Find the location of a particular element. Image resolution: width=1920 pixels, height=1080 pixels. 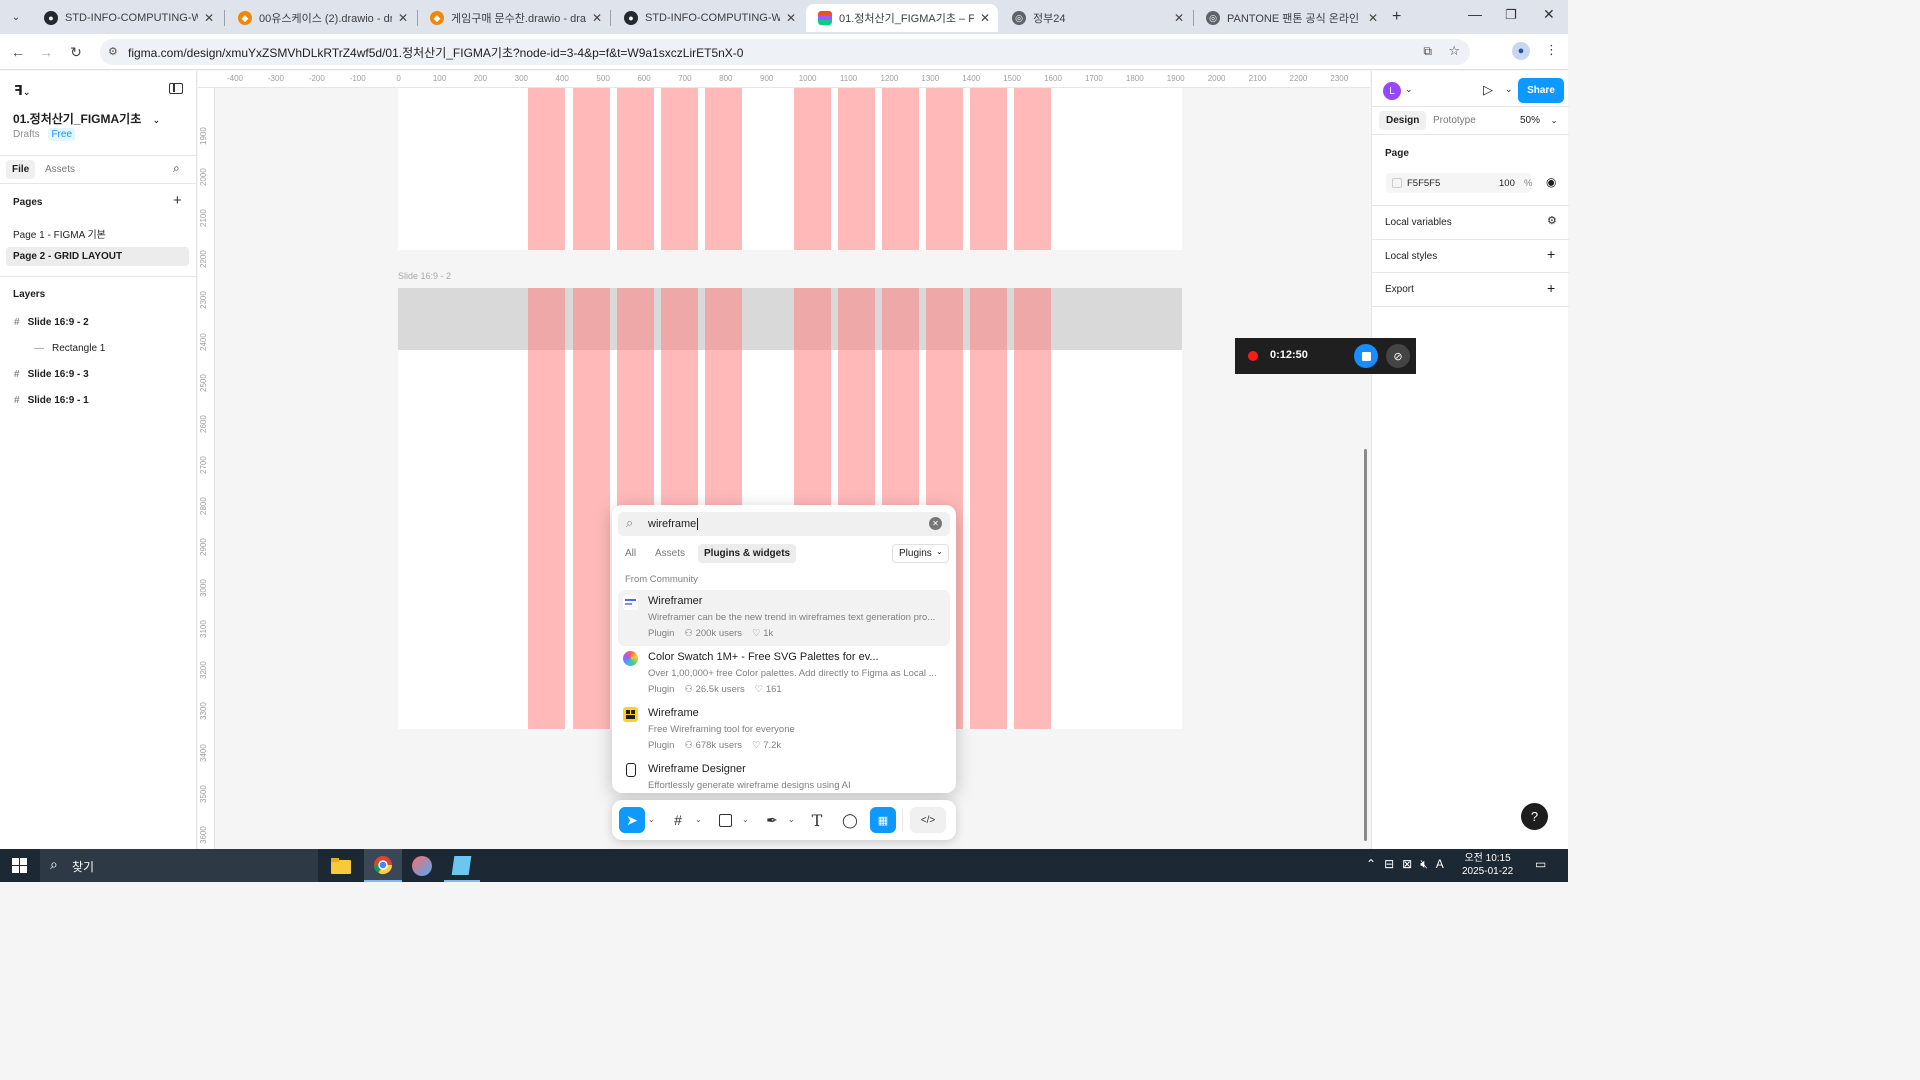

text-tool-button: T is located at coordinates (817, 820).